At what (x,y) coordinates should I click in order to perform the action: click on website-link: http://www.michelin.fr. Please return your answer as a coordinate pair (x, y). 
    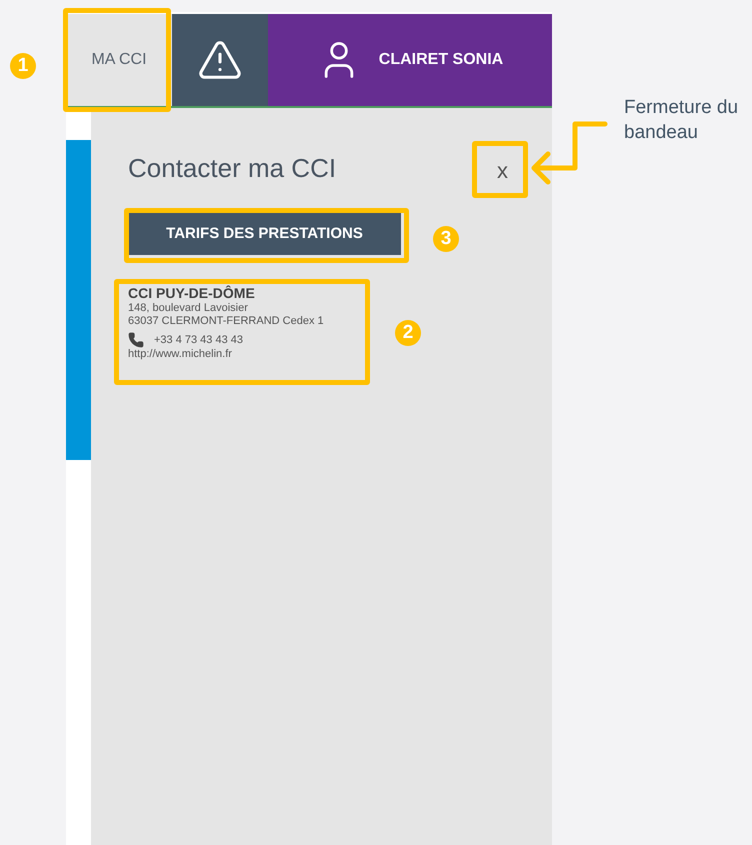
    Looking at the image, I should click on (226, 354).